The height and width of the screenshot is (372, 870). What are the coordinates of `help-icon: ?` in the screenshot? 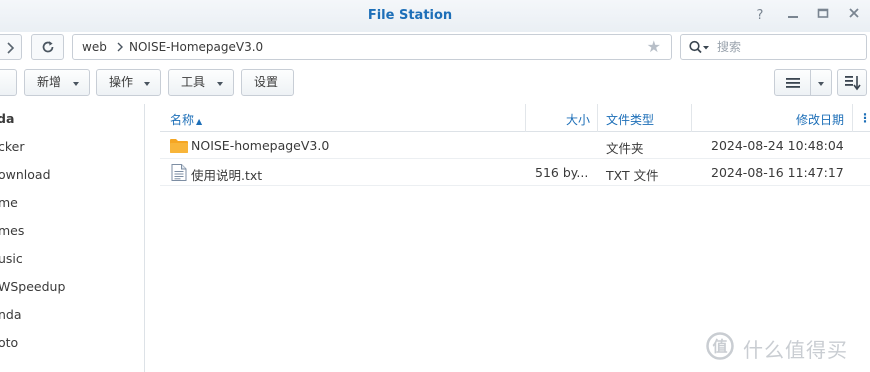 It's located at (760, 16).